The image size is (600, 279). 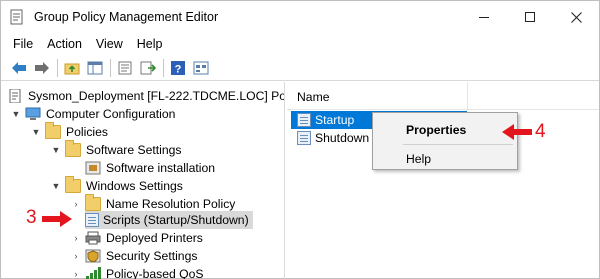 I want to click on forward-arrow-icon, so click(x=42, y=67).